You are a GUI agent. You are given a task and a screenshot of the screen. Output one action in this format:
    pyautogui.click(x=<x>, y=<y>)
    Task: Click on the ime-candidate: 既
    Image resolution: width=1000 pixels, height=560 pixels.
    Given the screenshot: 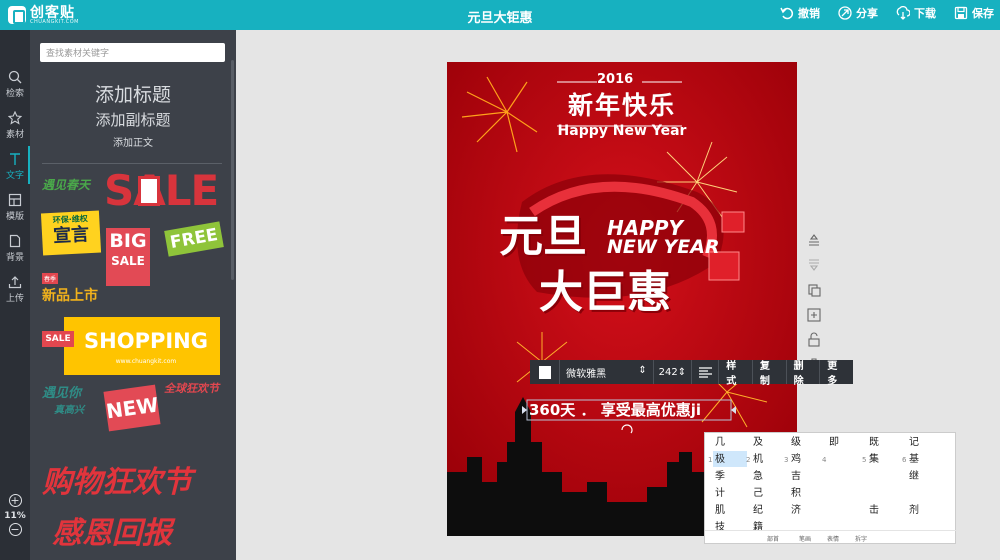 What is the action you would take?
    pyautogui.click(x=874, y=442)
    